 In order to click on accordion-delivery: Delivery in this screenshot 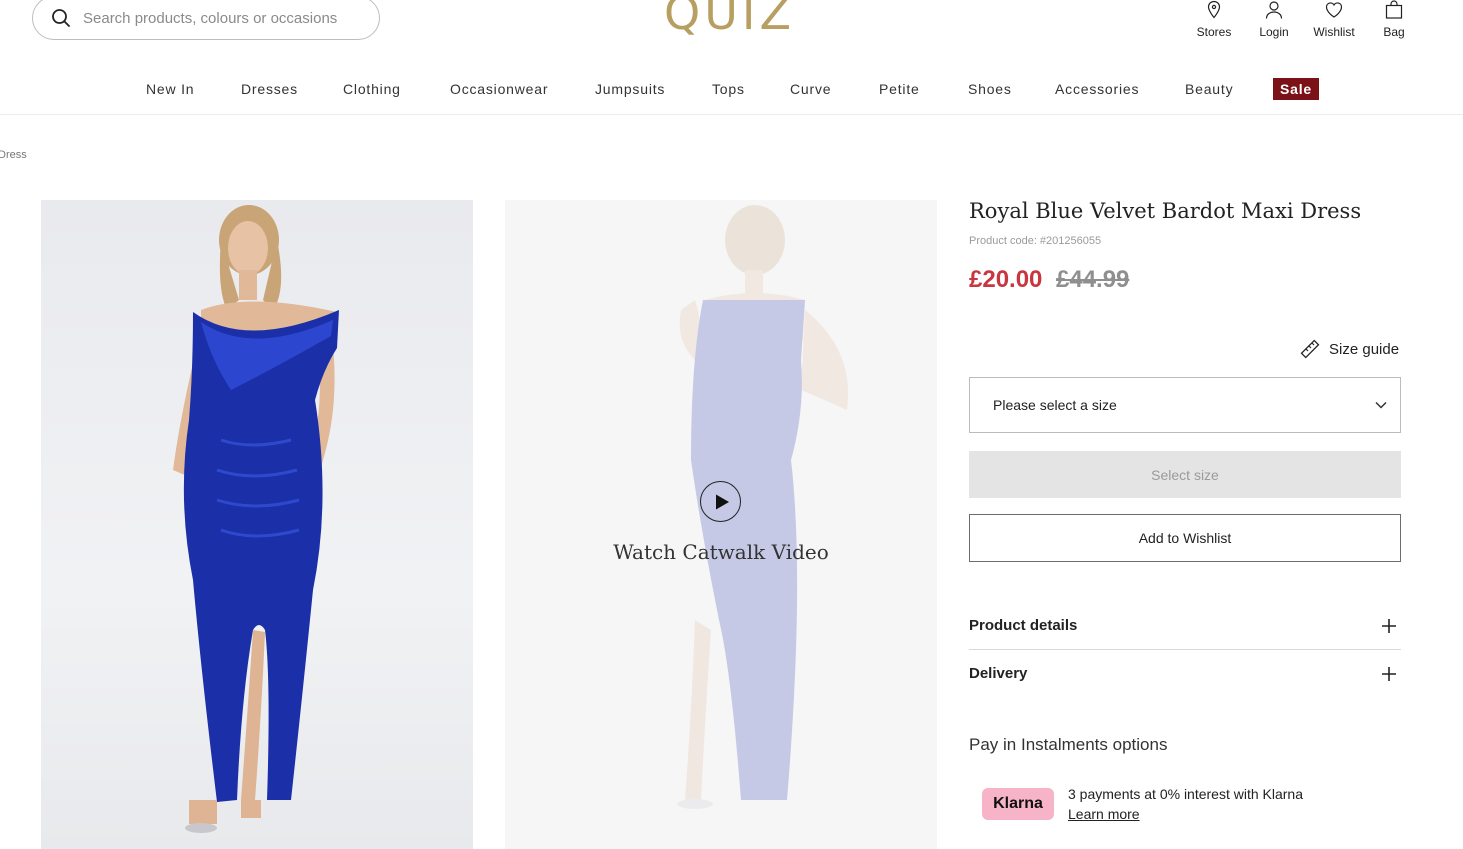, I will do `click(1185, 674)`.